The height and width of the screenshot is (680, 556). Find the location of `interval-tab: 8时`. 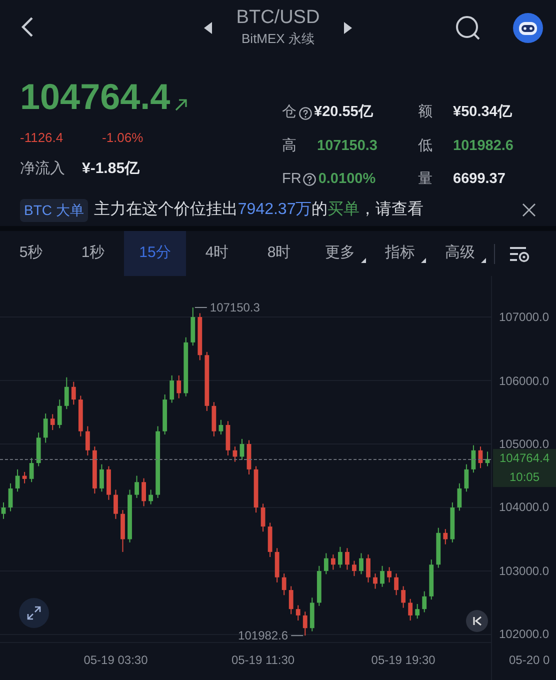

interval-tab: 8时 is located at coordinates (279, 253).